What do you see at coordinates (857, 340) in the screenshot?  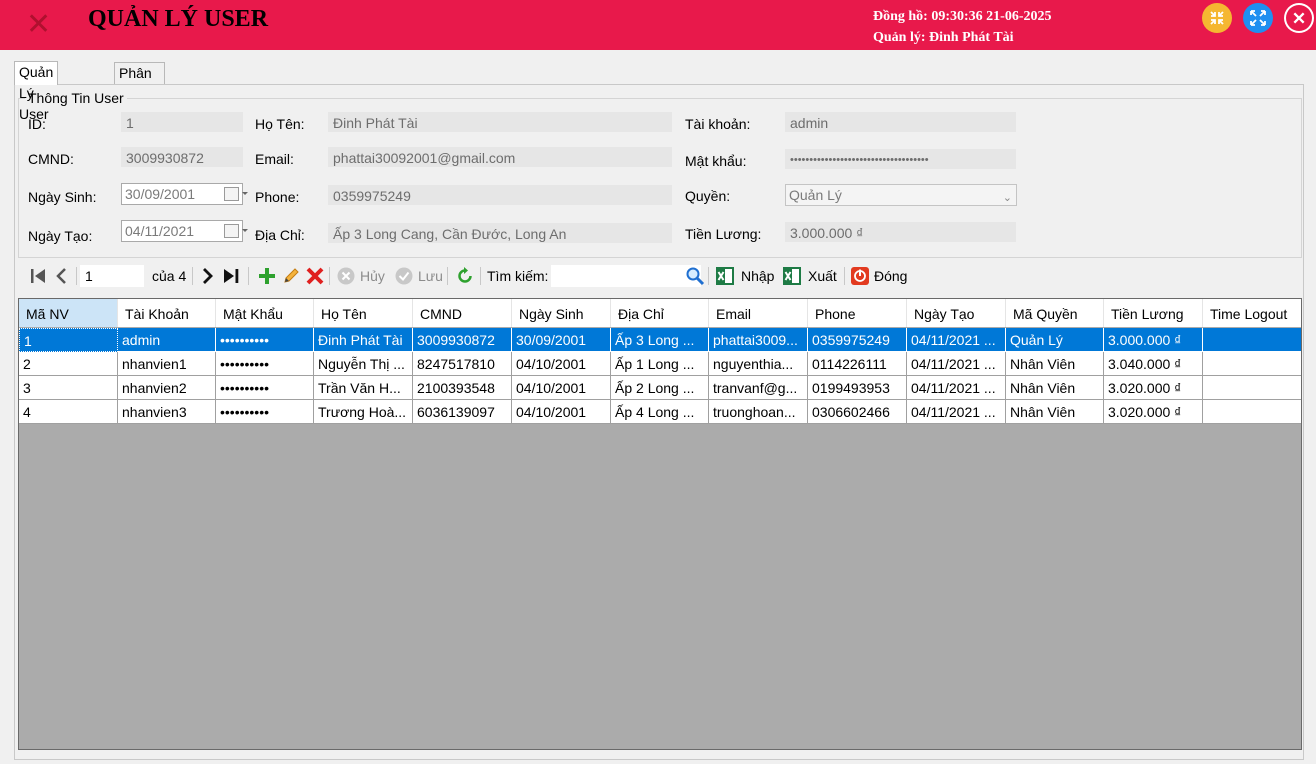 I see `table-cell: 0359975249` at bounding box center [857, 340].